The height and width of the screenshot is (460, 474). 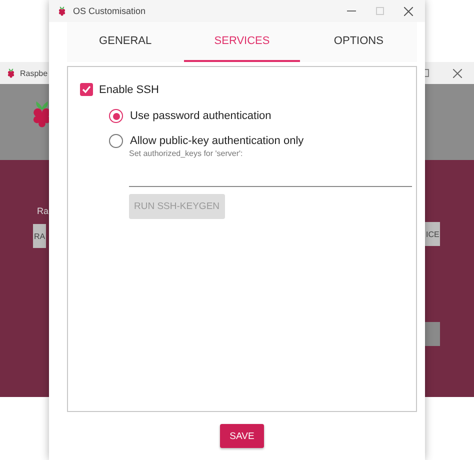 What do you see at coordinates (201, 116) in the screenshot?
I see `radio-label: Use password authentication` at bounding box center [201, 116].